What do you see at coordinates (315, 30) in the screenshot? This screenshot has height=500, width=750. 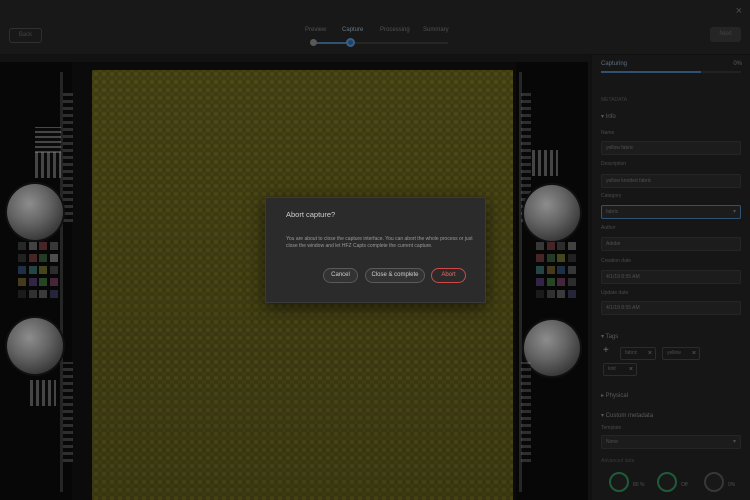 I see `step-preview-label: Preview` at bounding box center [315, 30].